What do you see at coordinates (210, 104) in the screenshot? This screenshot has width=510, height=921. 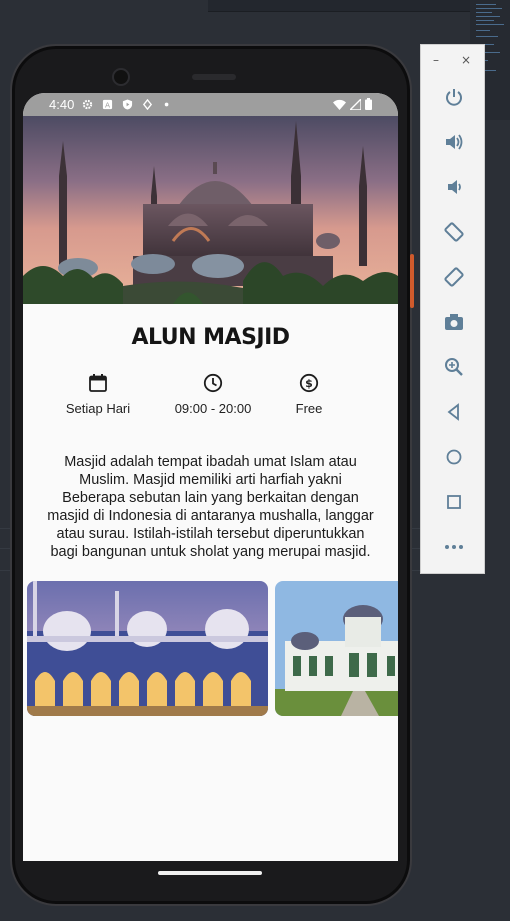 I see `status-bar: 4:40 A` at bounding box center [210, 104].